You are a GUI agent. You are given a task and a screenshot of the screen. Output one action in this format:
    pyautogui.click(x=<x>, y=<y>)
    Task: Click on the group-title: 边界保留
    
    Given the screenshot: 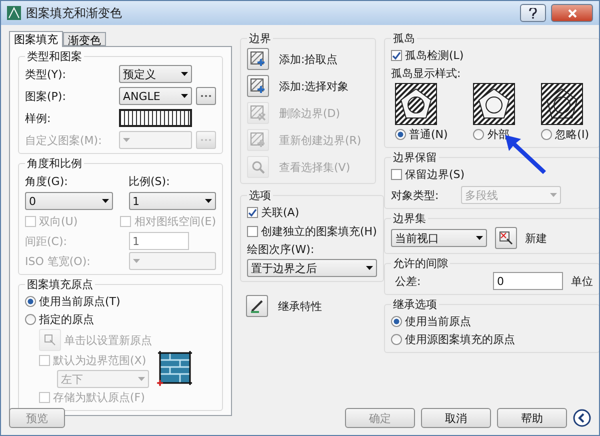 What is the action you would take?
    pyautogui.click(x=415, y=157)
    